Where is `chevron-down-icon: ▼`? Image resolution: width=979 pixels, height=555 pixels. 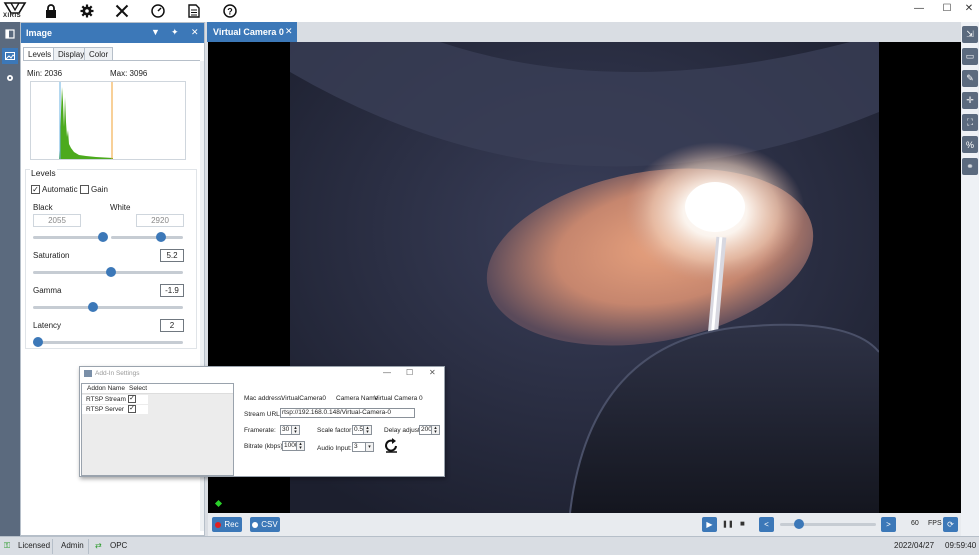
chevron-down-icon: ▼ is located at coordinates (155, 32).